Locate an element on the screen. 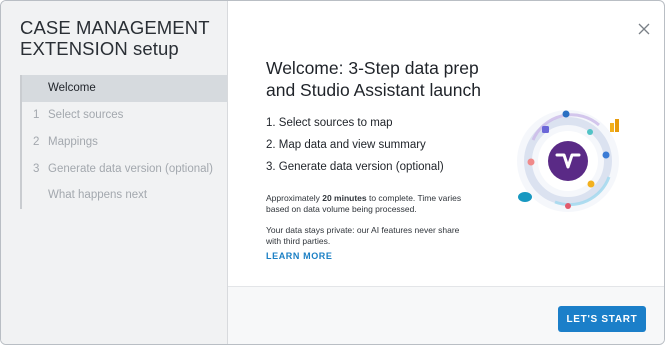  step-label: What happens next is located at coordinates (98, 195).